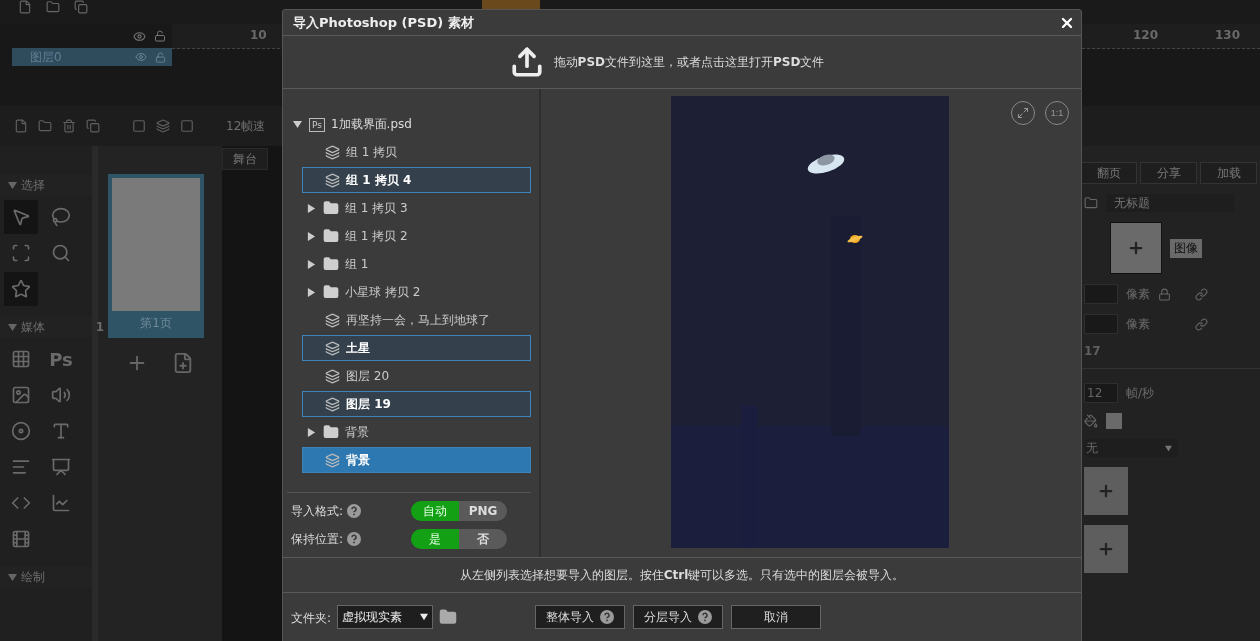 Image resolution: width=1260 pixels, height=641 pixels. What do you see at coordinates (1136, 248) in the screenshot?
I see `image-slot` at bounding box center [1136, 248].